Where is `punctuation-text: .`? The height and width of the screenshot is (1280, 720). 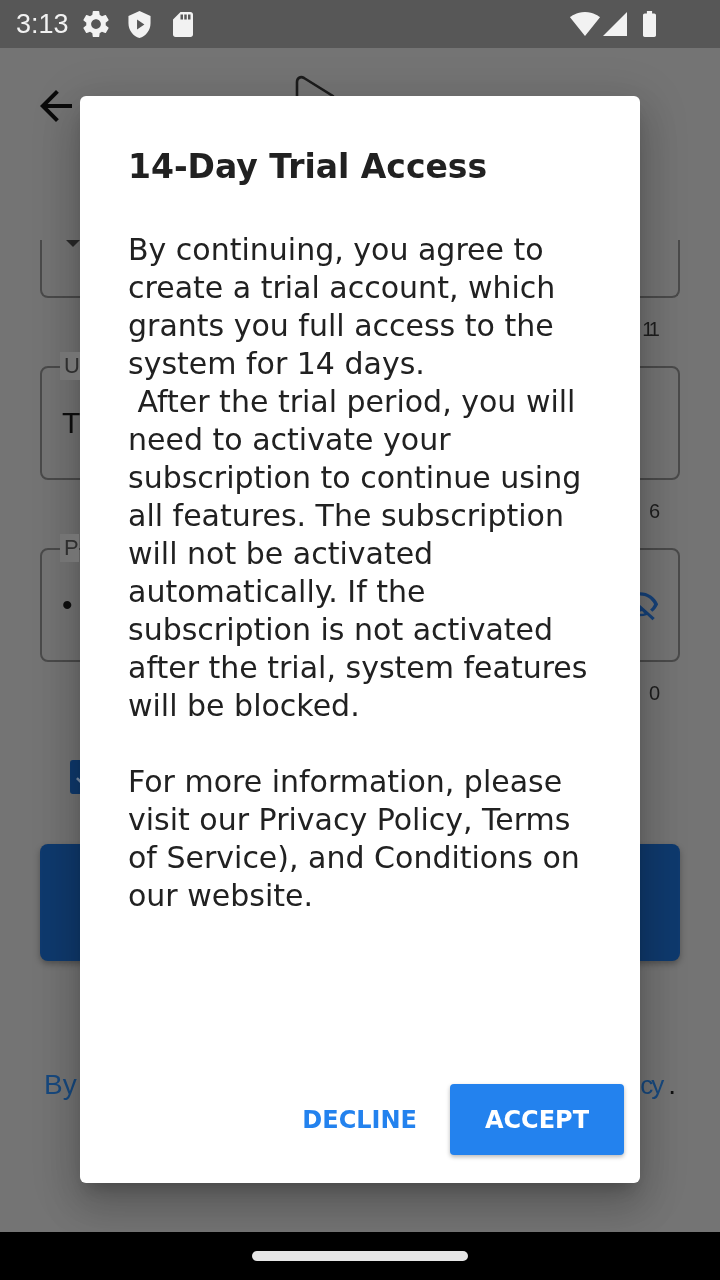
punctuation-text: . is located at coordinates (672, 1085).